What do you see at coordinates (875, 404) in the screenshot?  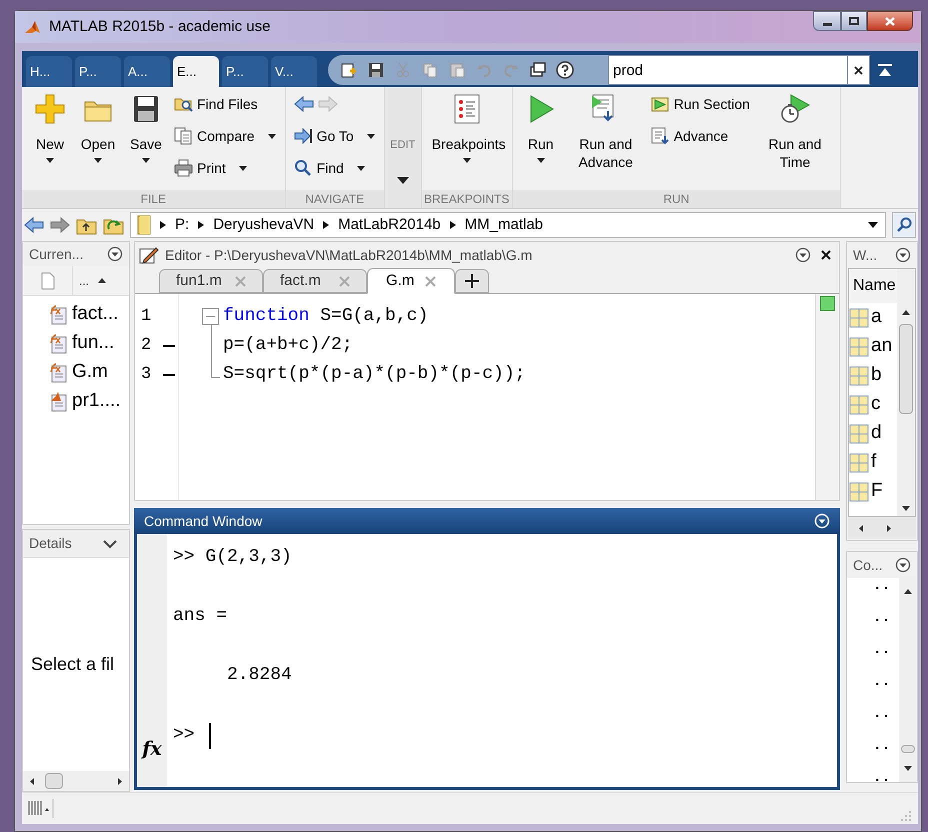 I see `variable-name: c` at bounding box center [875, 404].